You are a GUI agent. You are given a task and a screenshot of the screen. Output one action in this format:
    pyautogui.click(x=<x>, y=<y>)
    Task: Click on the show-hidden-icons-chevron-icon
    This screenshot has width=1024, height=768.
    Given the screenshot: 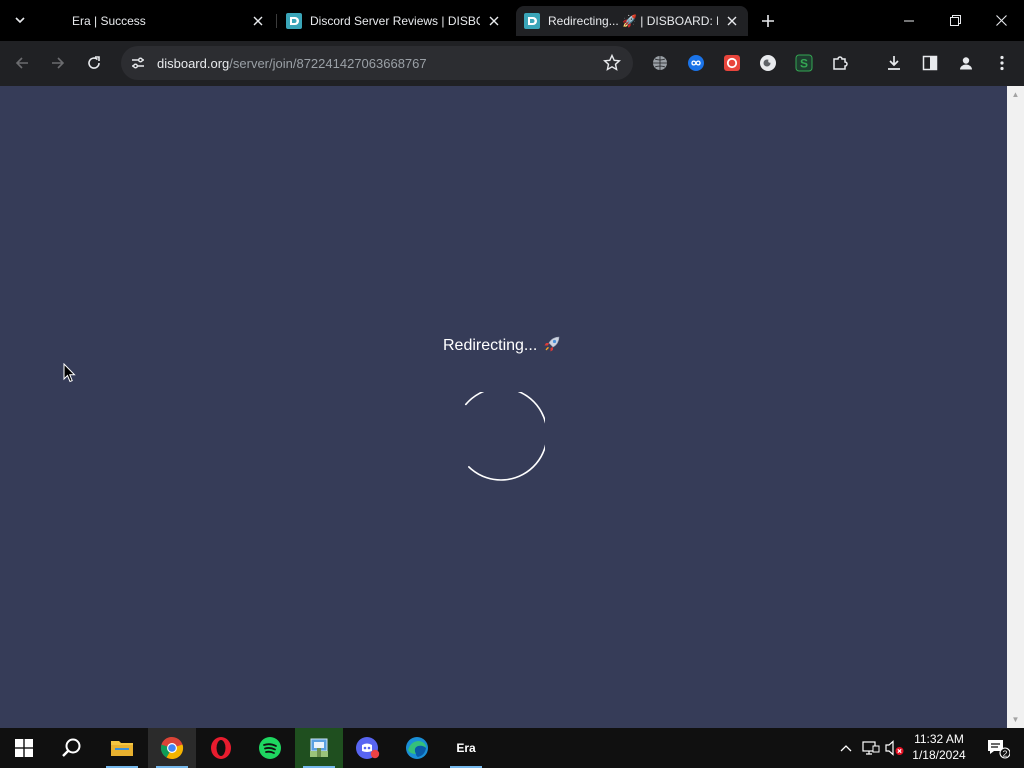 What is the action you would take?
    pyautogui.click(x=846, y=748)
    